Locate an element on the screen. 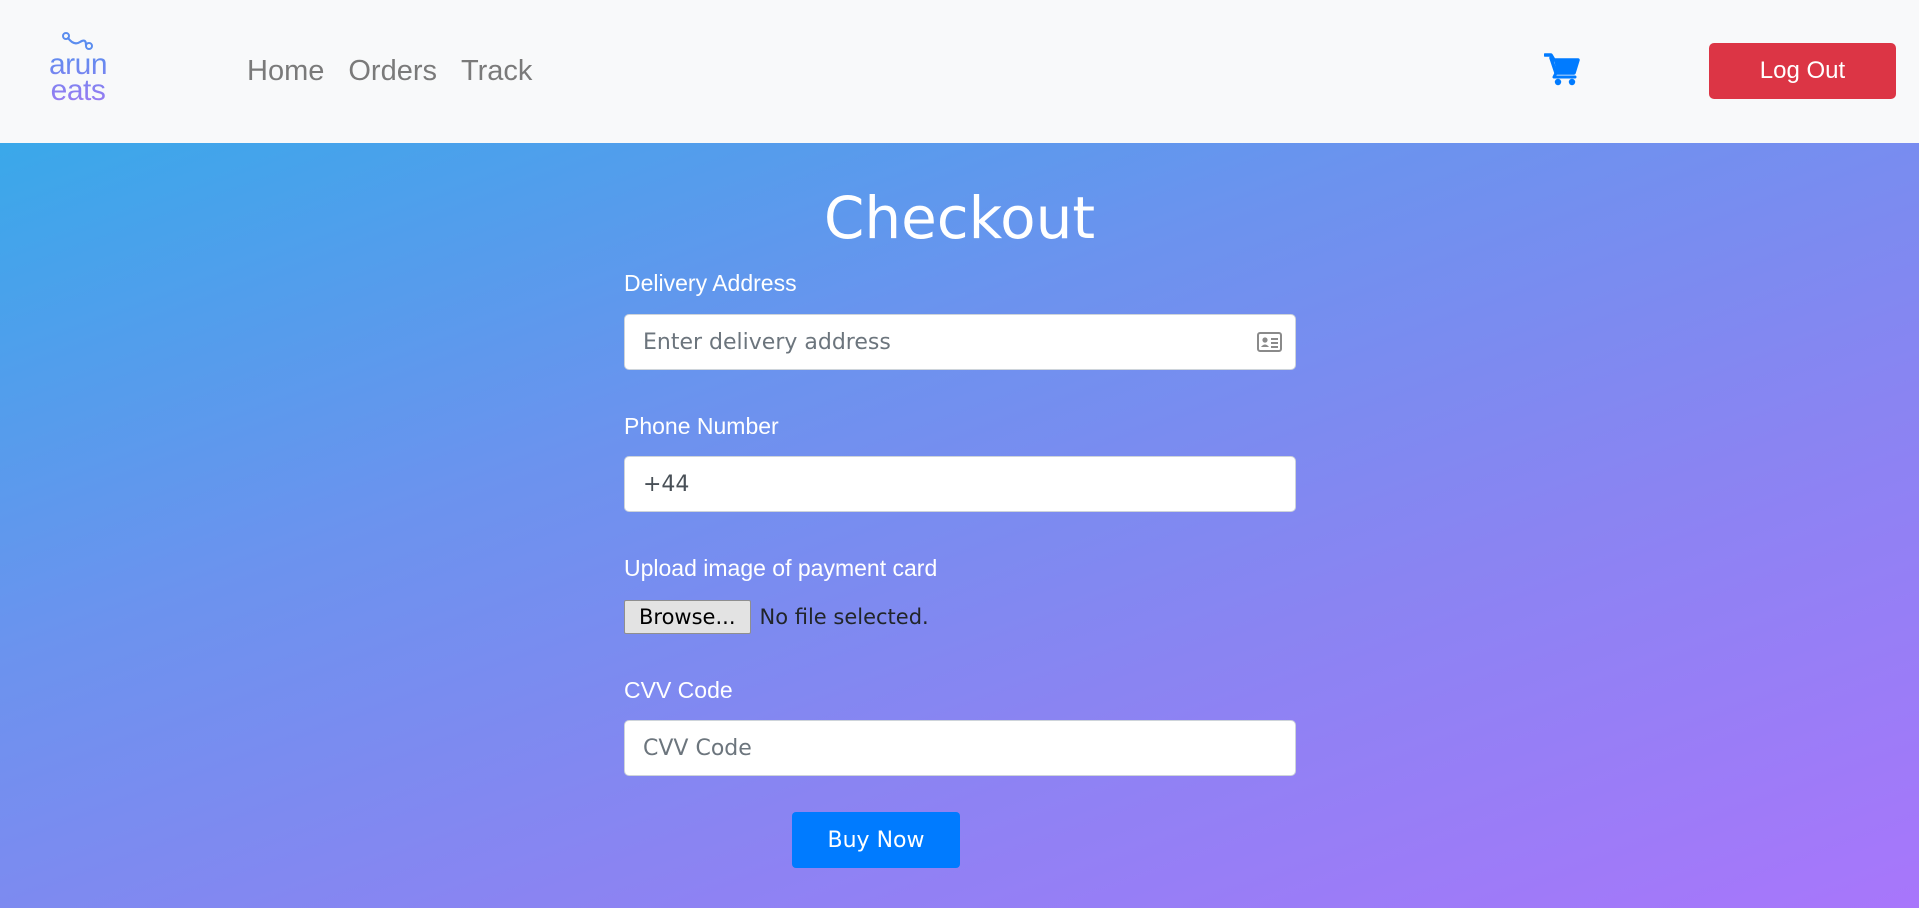 This screenshot has width=1919, height=908. main-nav: Home Orders Track is located at coordinates (401, 71).